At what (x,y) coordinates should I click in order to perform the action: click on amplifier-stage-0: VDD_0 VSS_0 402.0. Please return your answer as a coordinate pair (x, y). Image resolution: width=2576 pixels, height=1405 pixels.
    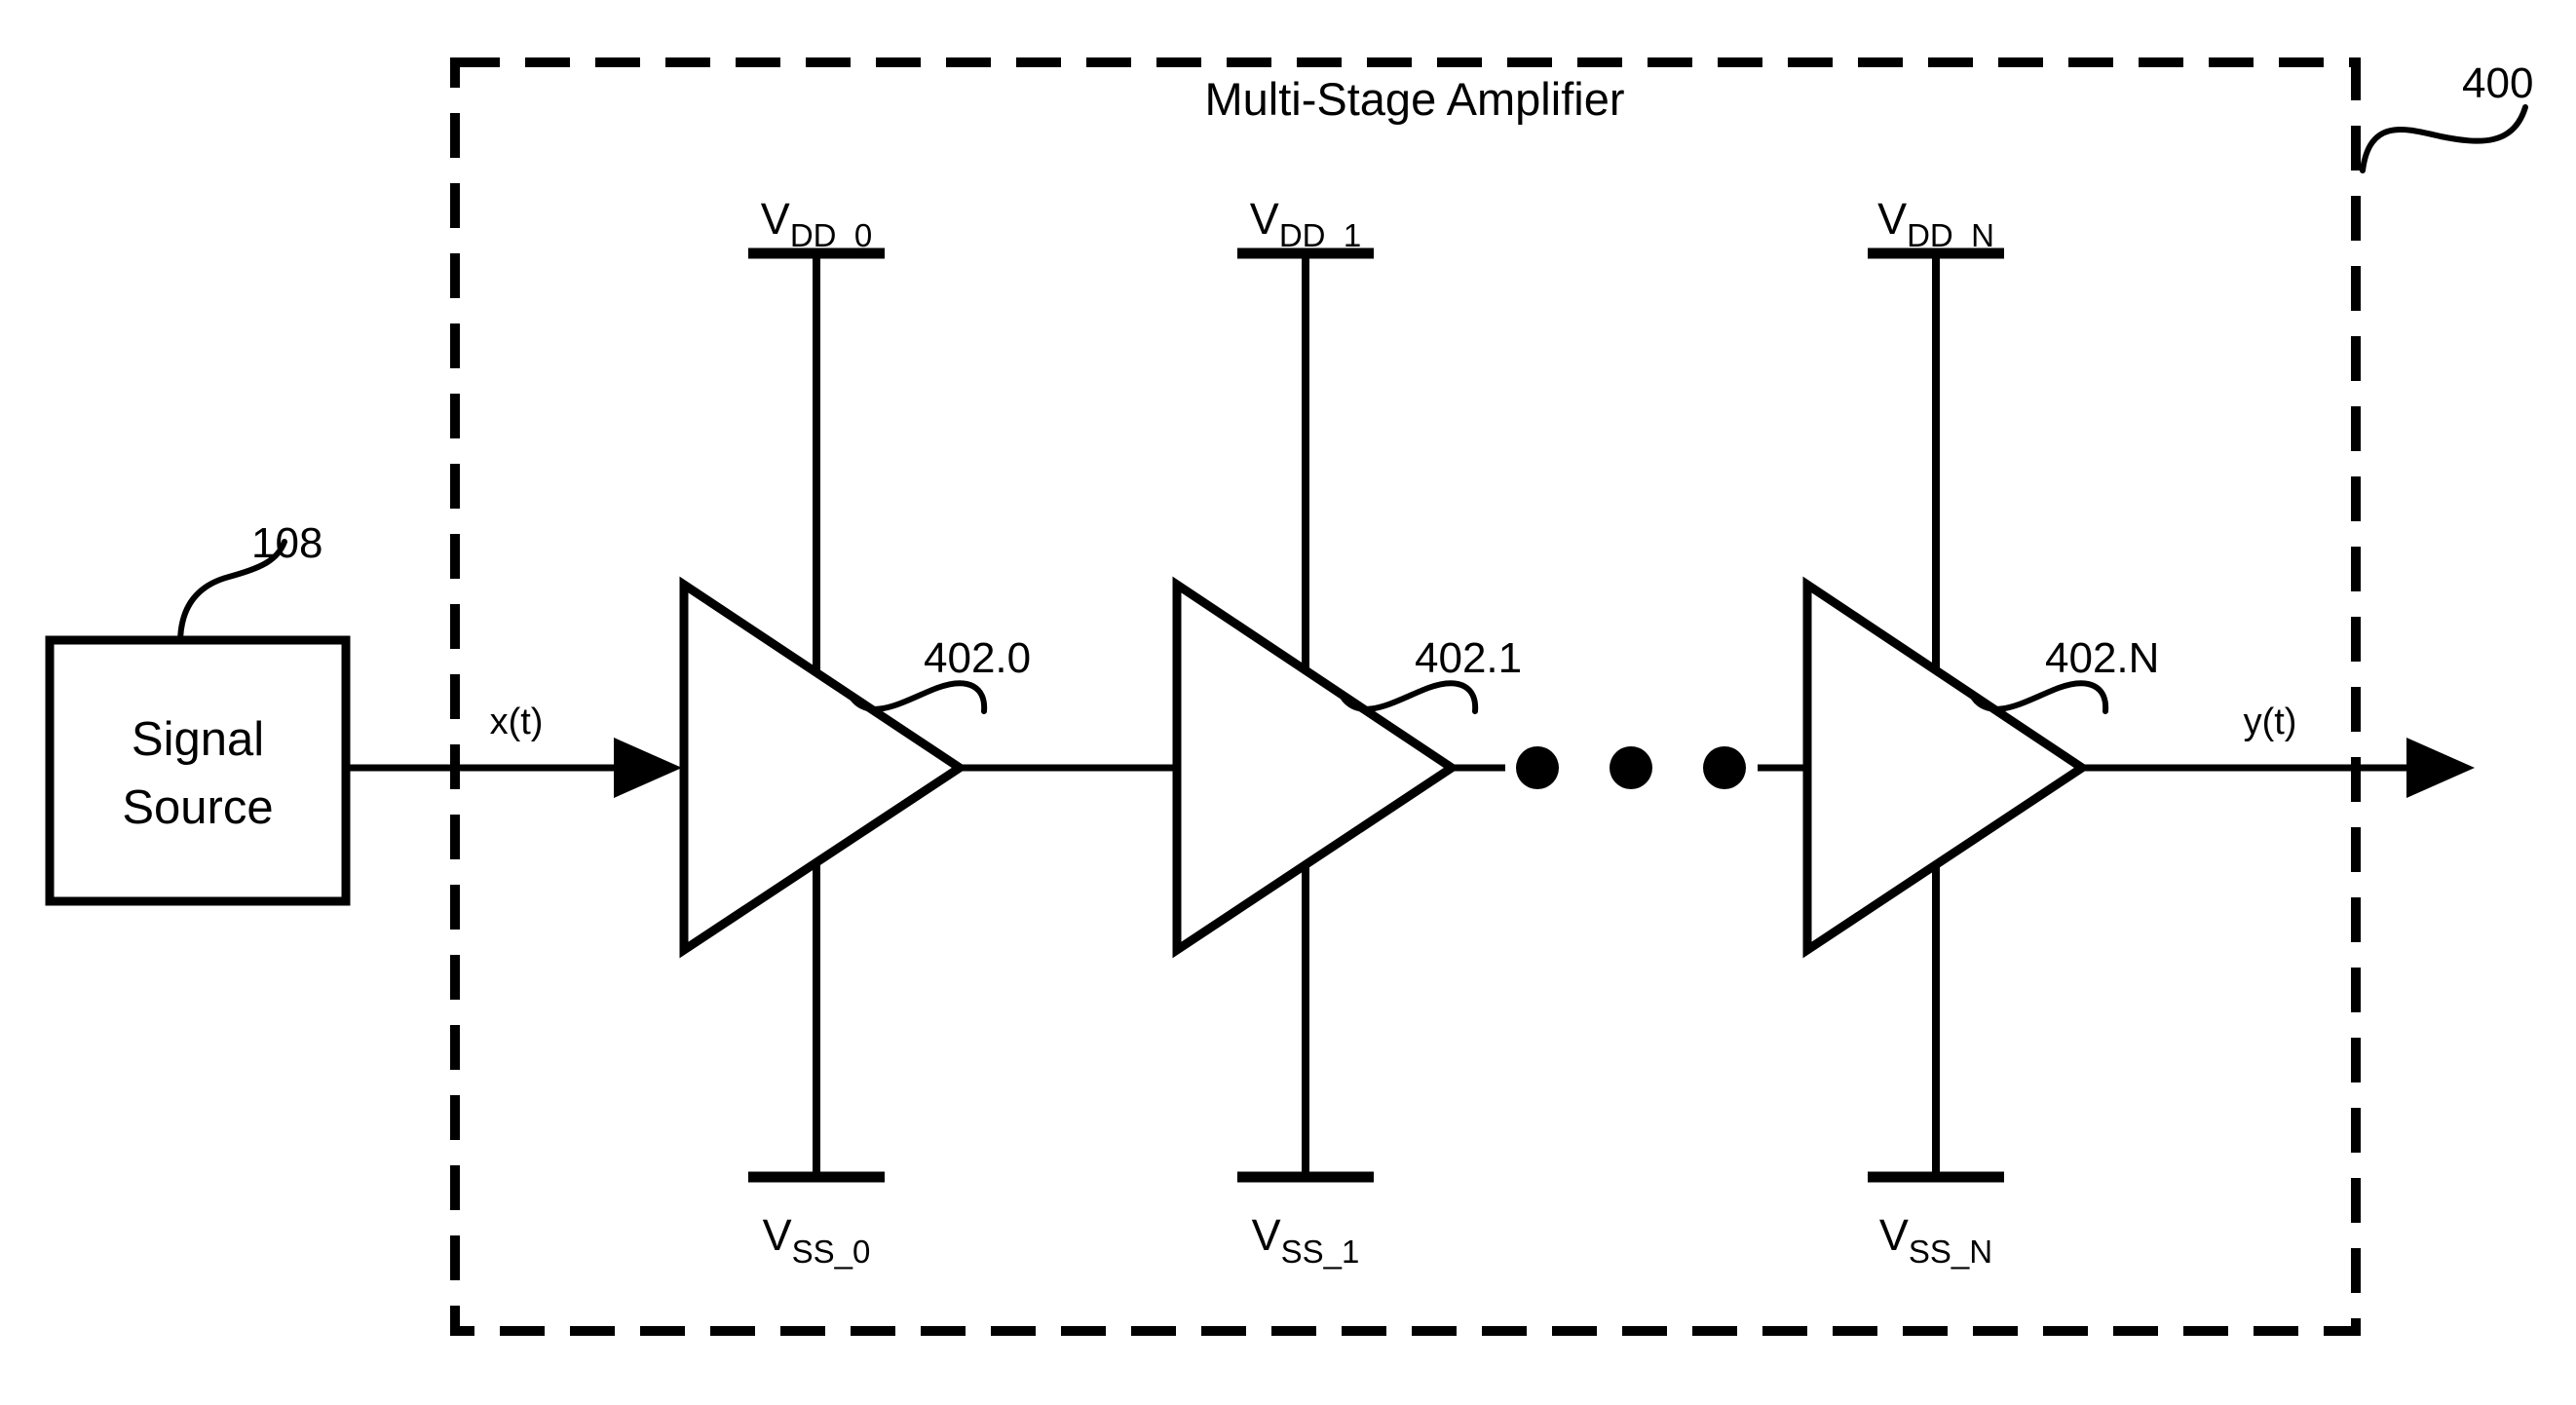
    Looking at the image, I should click on (855, 732).